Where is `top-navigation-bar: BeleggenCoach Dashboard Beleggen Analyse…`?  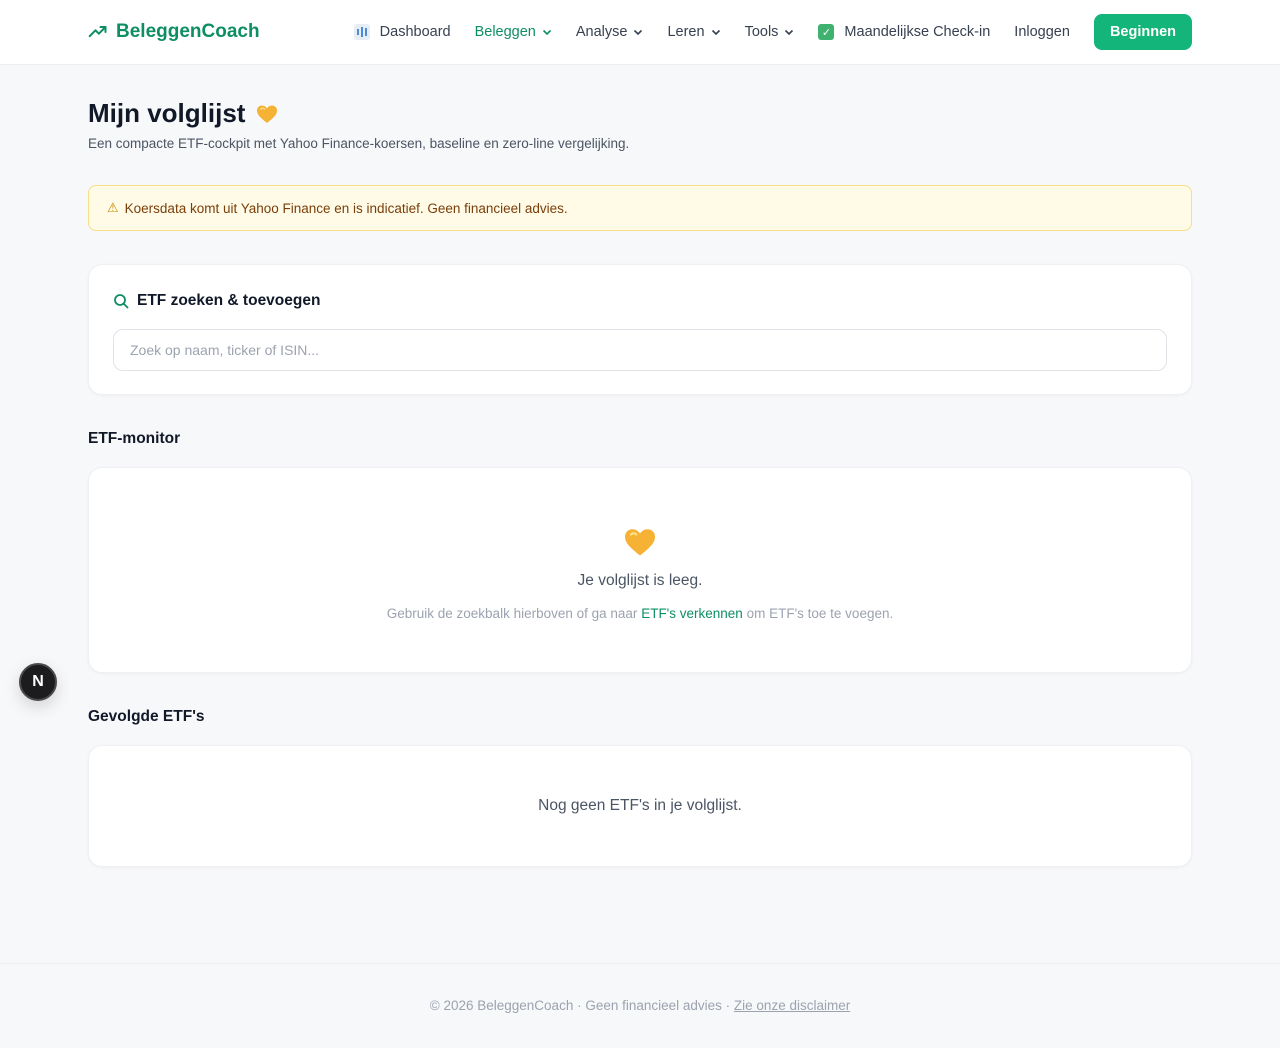 top-navigation-bar: BeleggenCoach Dashboard Beleggen Analyse… is located at coordinates (640, 32).